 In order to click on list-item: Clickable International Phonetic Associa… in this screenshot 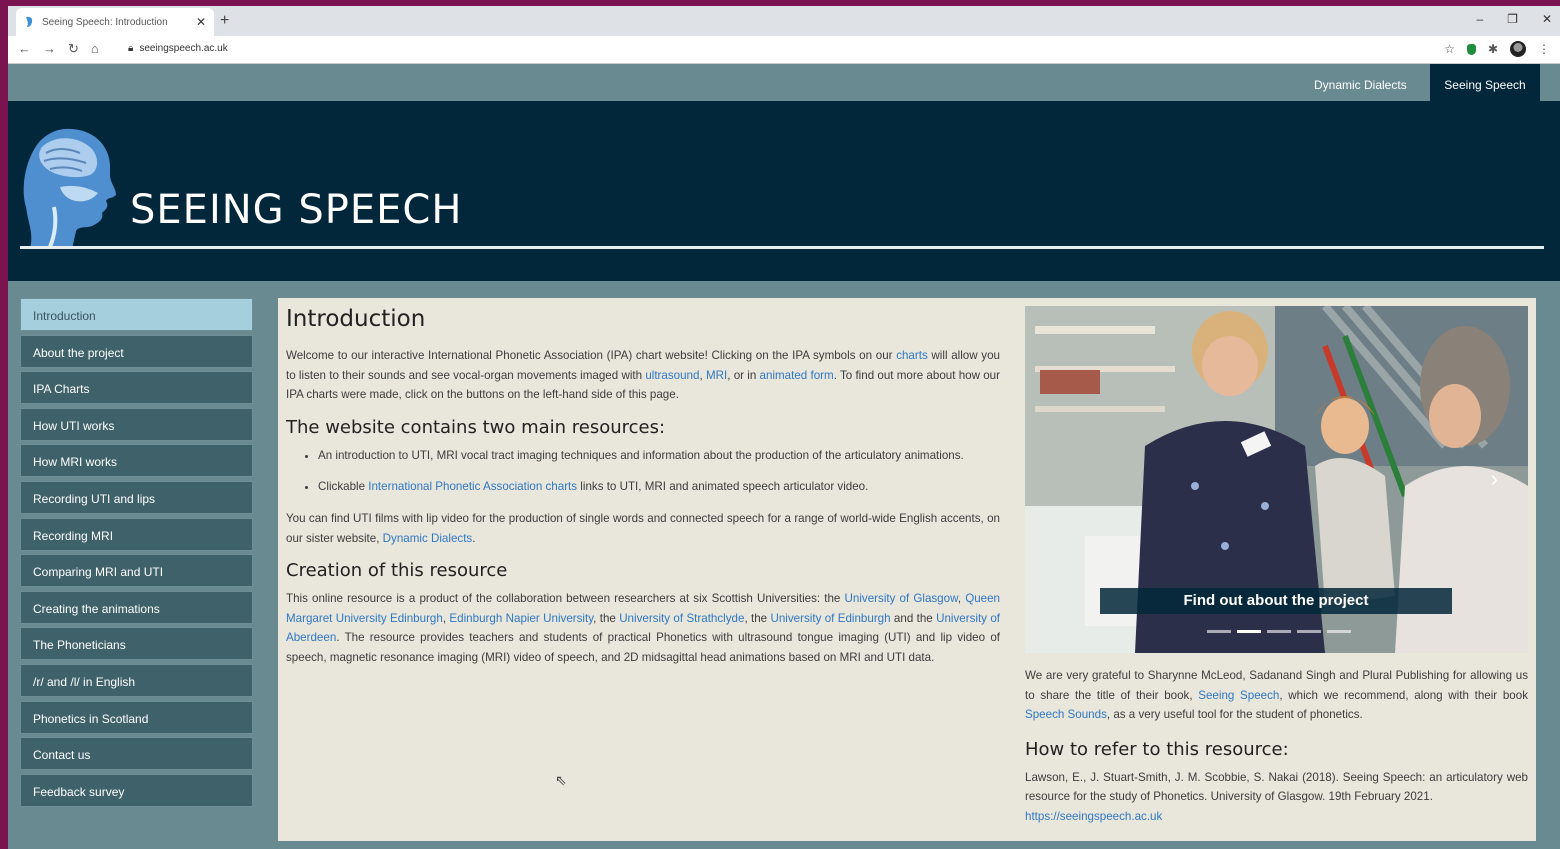, I will do `click(659, 487)`.